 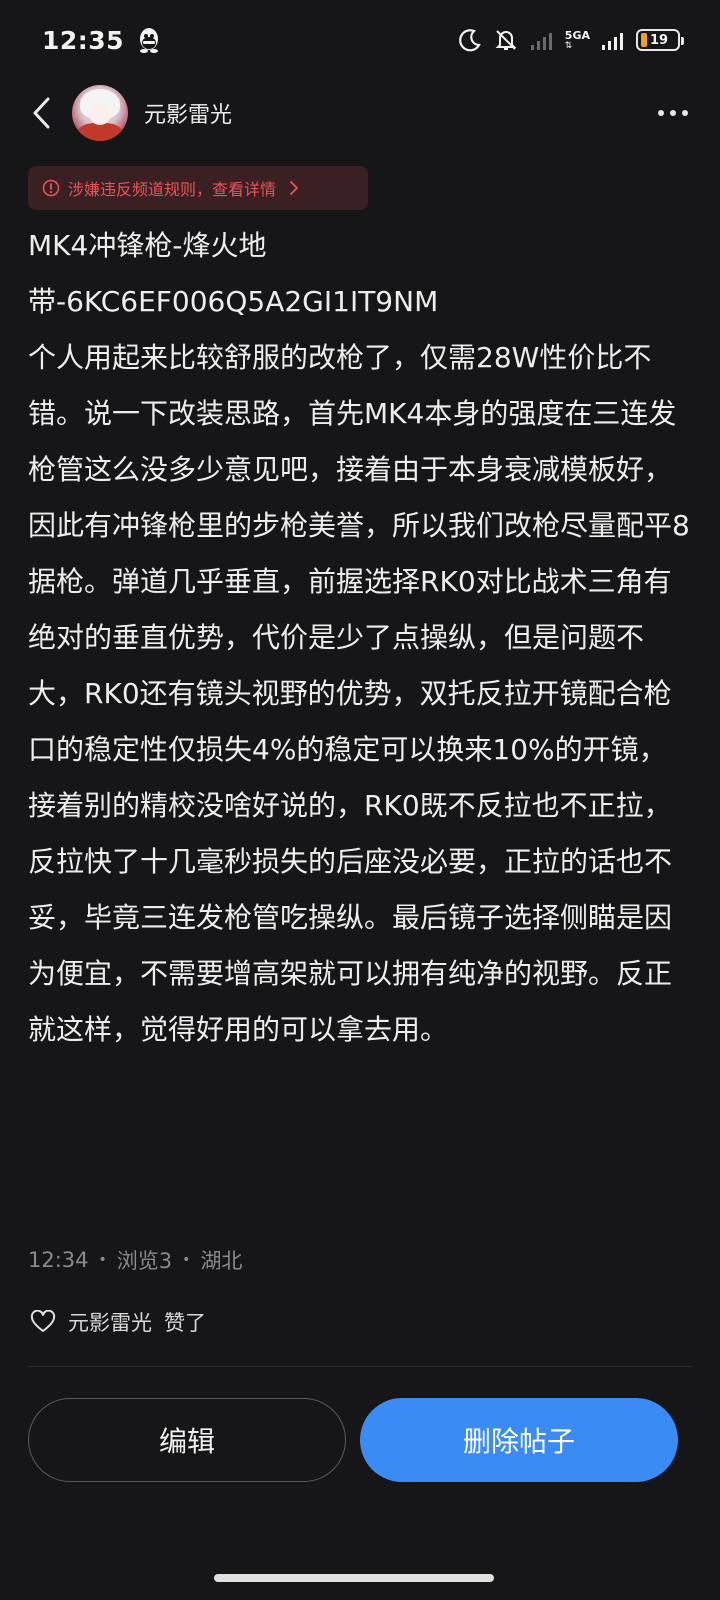 I want to click on like-user: 元影雷光, so click(x=110, y=1323).